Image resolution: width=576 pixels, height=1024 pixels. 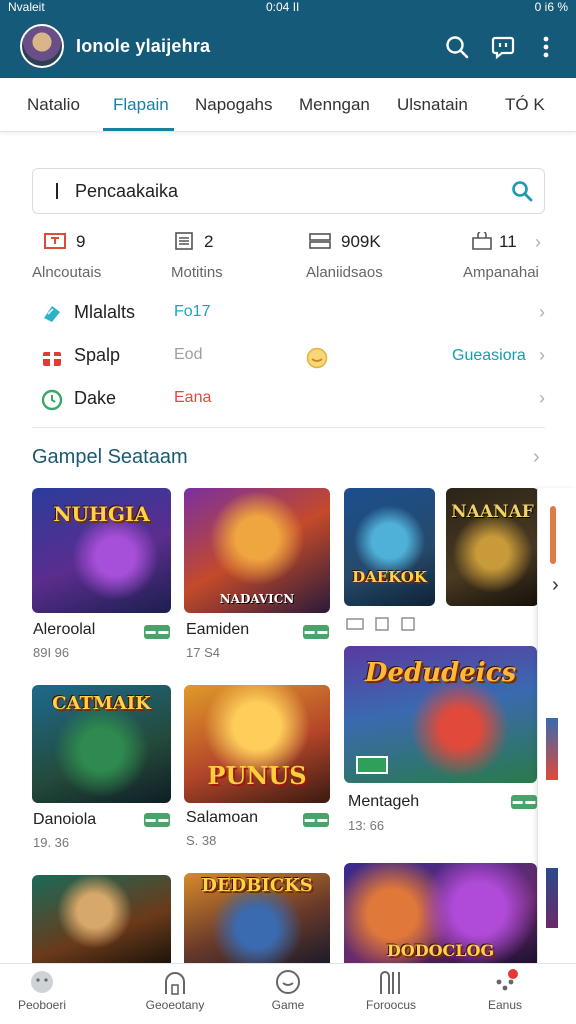 What do you see at coordinates (193, 397) in the screenshot?
I see `row-value: Eana` at bounding box center [193, 397].